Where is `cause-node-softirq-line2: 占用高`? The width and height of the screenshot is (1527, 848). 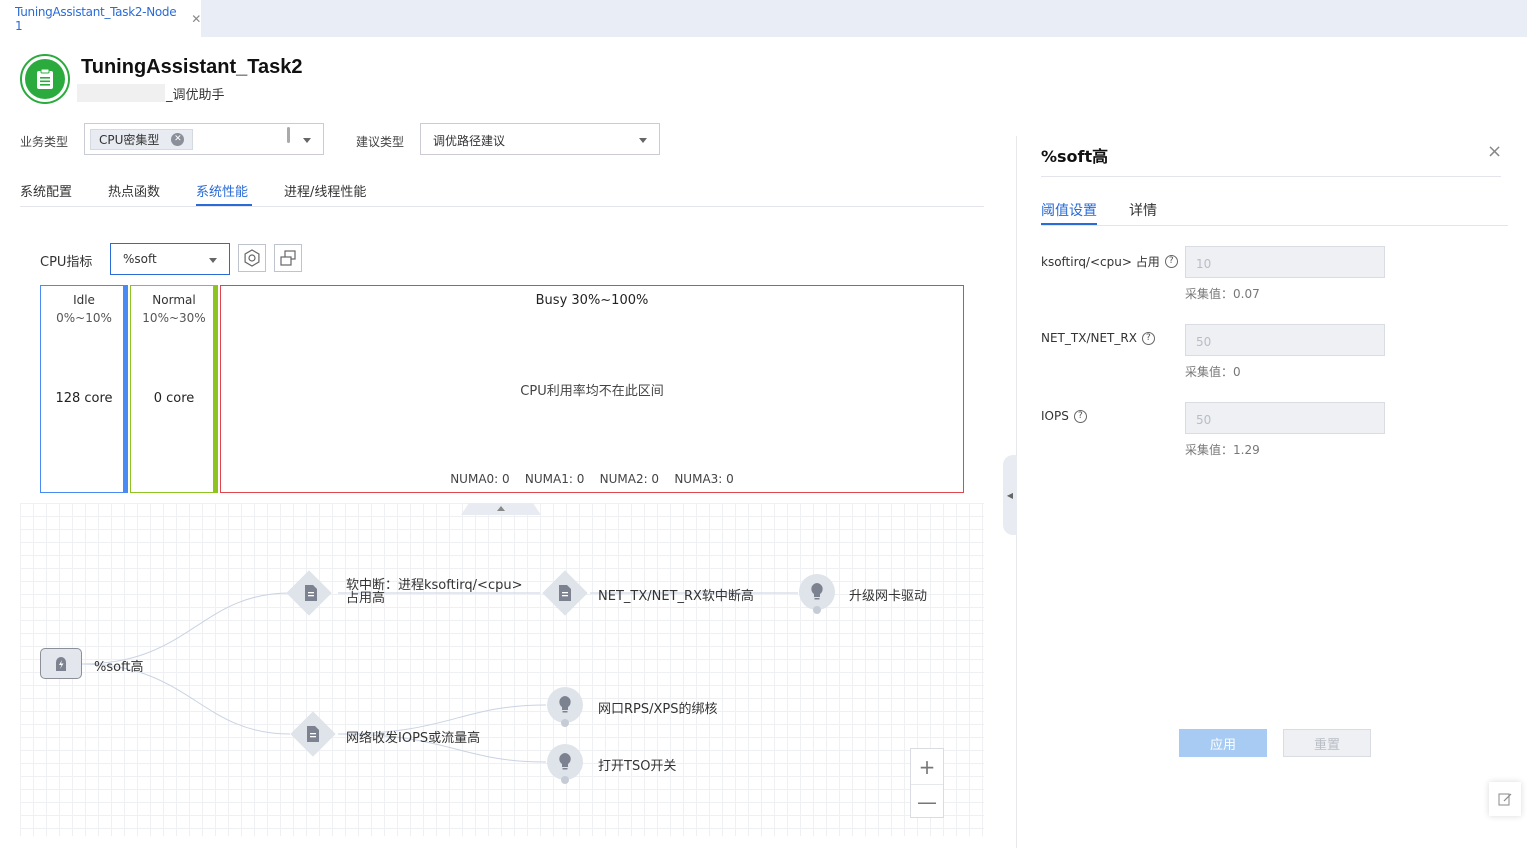
cause-node-softirq-line2: 占用高 is located at coordinates (366, 598).